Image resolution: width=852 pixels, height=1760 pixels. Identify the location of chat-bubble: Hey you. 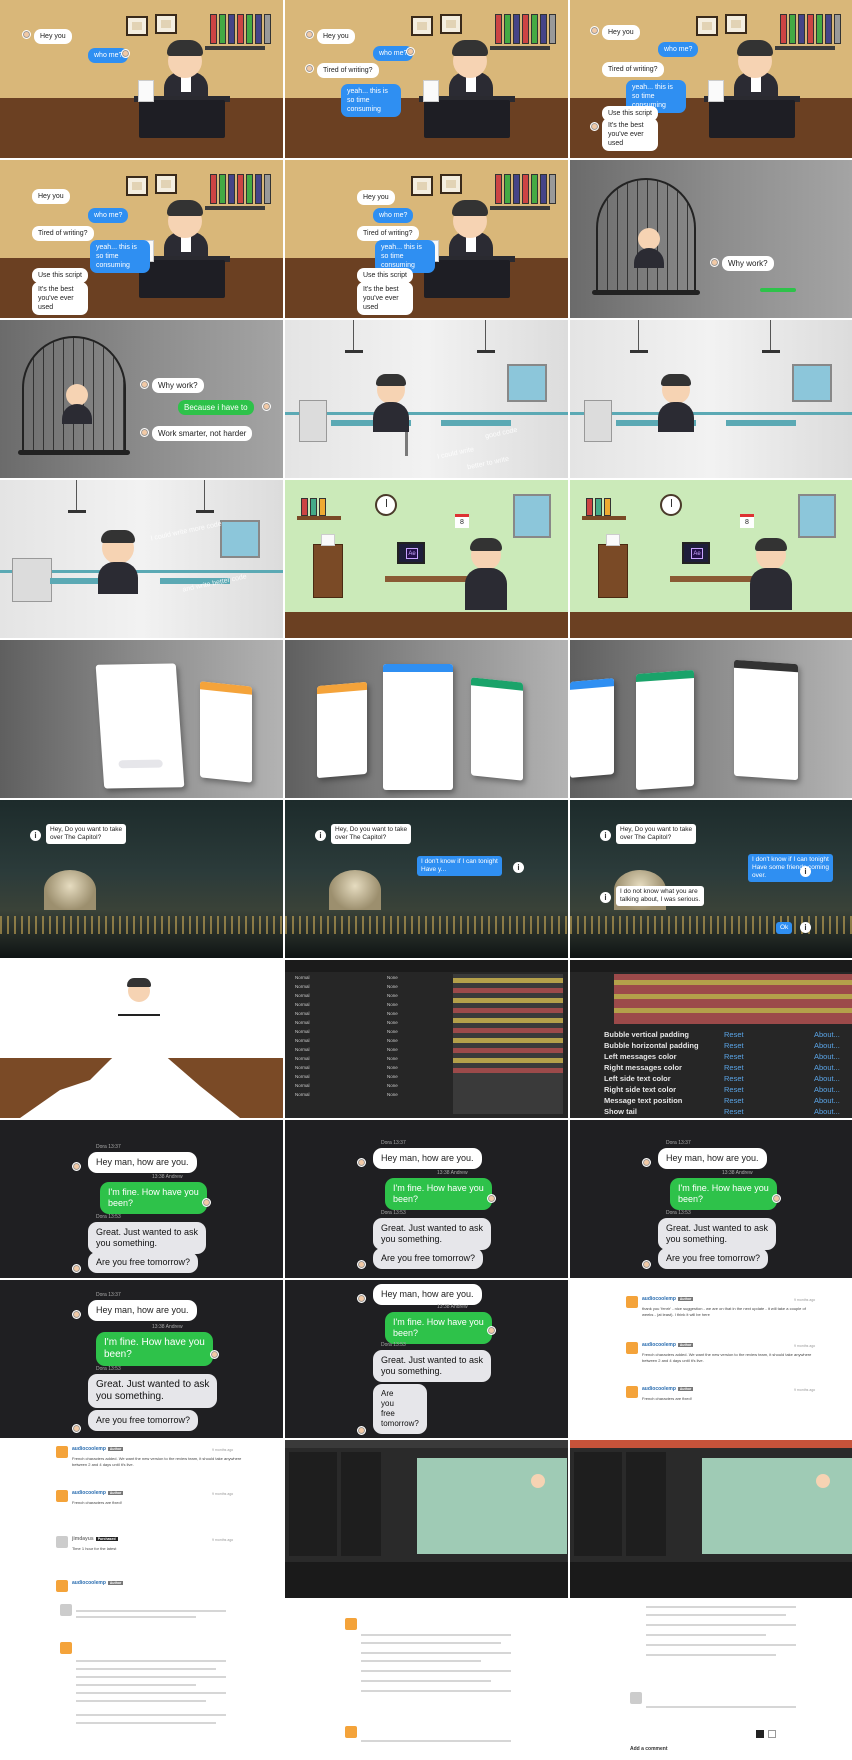
(621, 32).